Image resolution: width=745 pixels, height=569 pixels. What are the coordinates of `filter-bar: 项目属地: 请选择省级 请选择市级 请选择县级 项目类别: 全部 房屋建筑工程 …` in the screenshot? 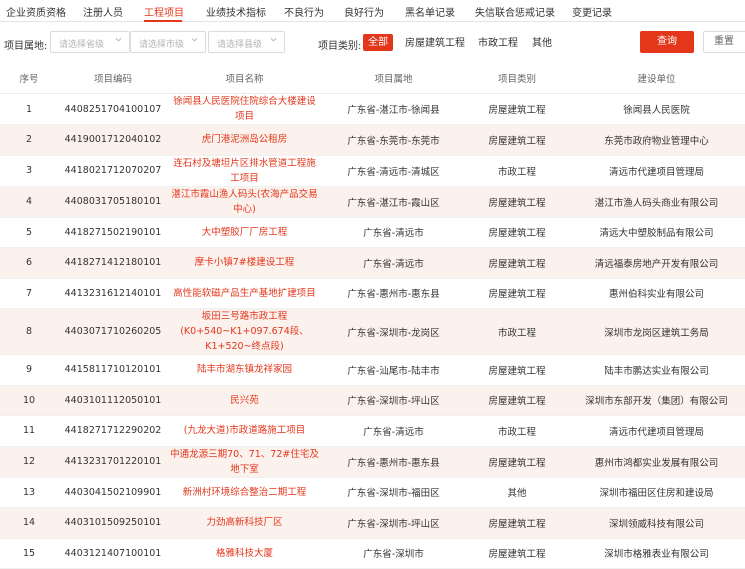 It's located at (372, 43).